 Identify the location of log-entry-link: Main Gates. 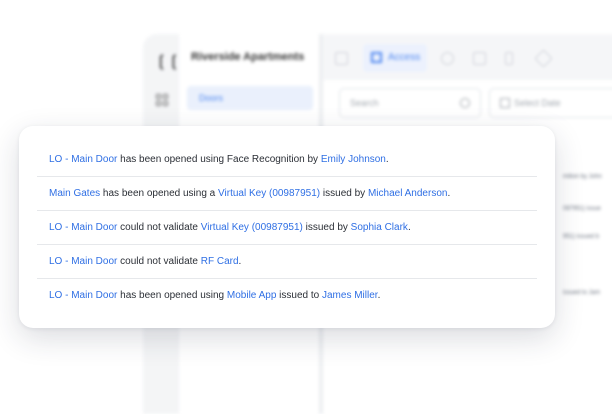
(74, 193).